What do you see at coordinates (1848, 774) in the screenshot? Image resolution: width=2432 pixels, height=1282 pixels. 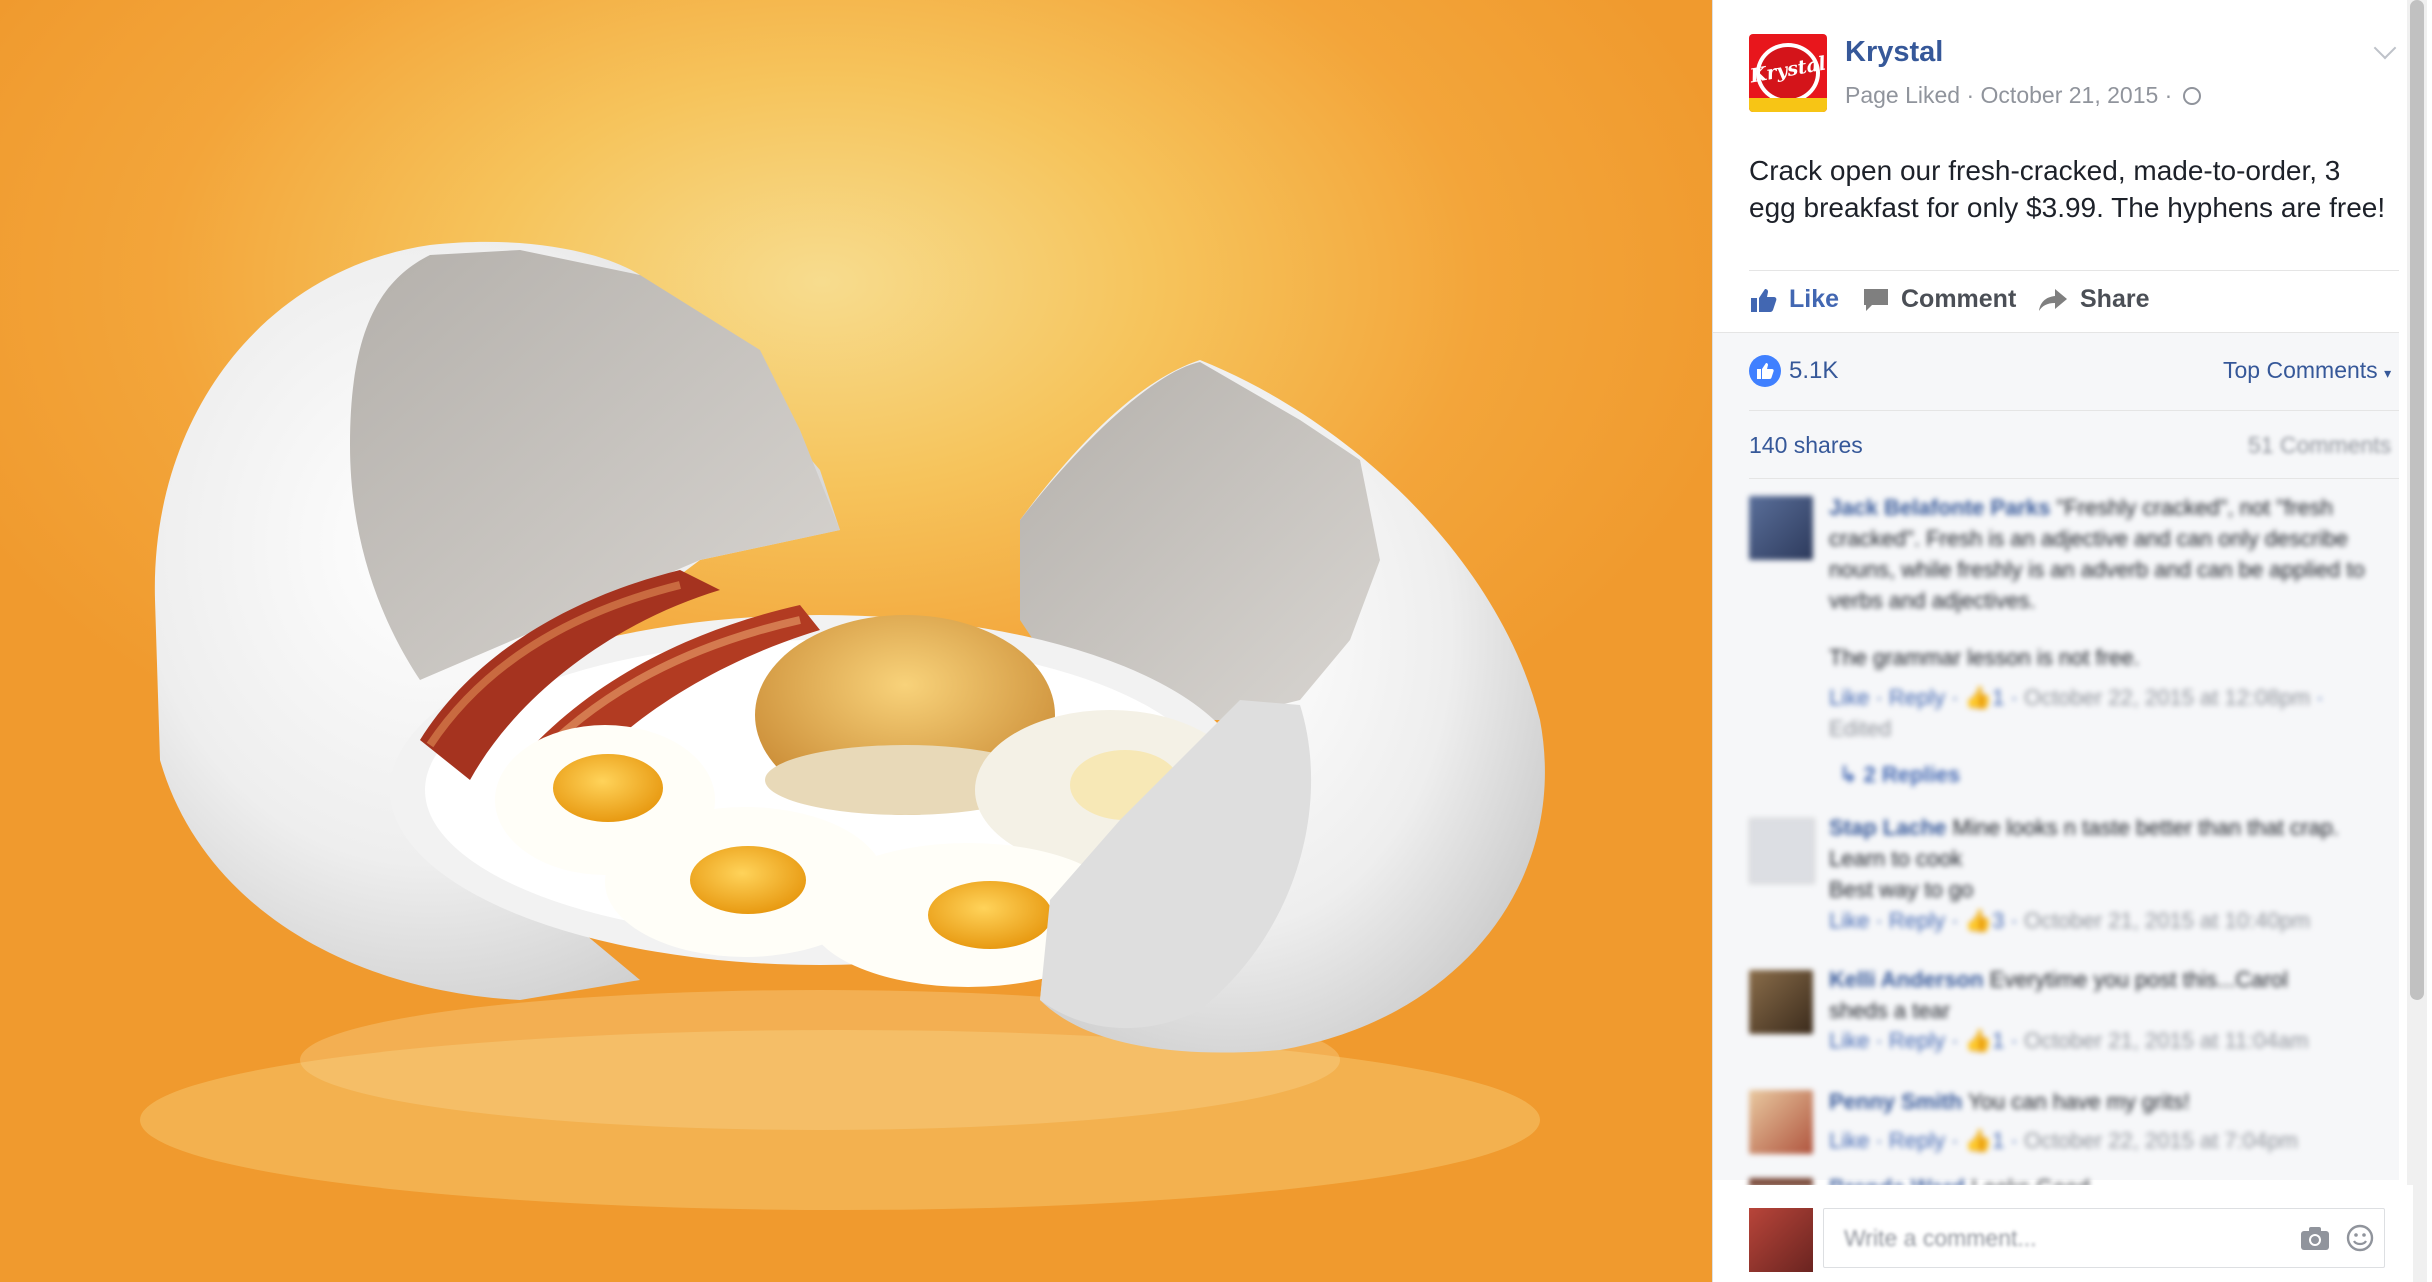 I see `reply-arrow-icon: ↳` at bounding box center [1848, 774].